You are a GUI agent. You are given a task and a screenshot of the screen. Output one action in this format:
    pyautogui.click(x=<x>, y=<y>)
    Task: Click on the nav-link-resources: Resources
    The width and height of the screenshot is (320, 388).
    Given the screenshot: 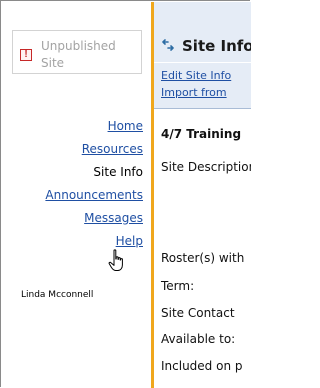 What is the action you would take?
    pyautogui.click(x=94, y=149)
    